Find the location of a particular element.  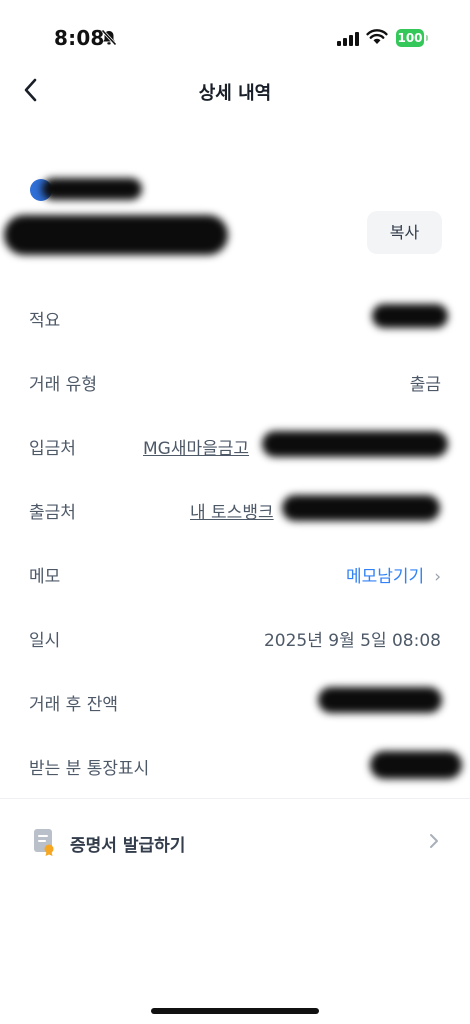

datetime-value: 2025년 9월 5일 08:08 is located at coordinates (352, 641).